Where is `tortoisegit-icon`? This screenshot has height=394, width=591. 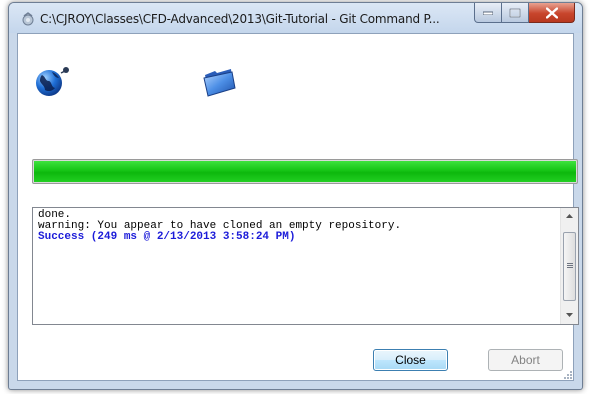 tortoisegit-icon is located at coordinates (28, 19).